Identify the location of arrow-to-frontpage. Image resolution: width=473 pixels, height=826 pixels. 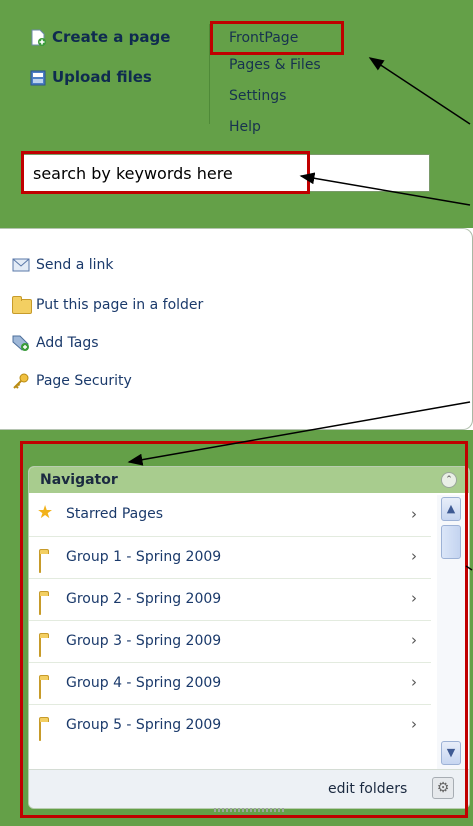
(419, 91).